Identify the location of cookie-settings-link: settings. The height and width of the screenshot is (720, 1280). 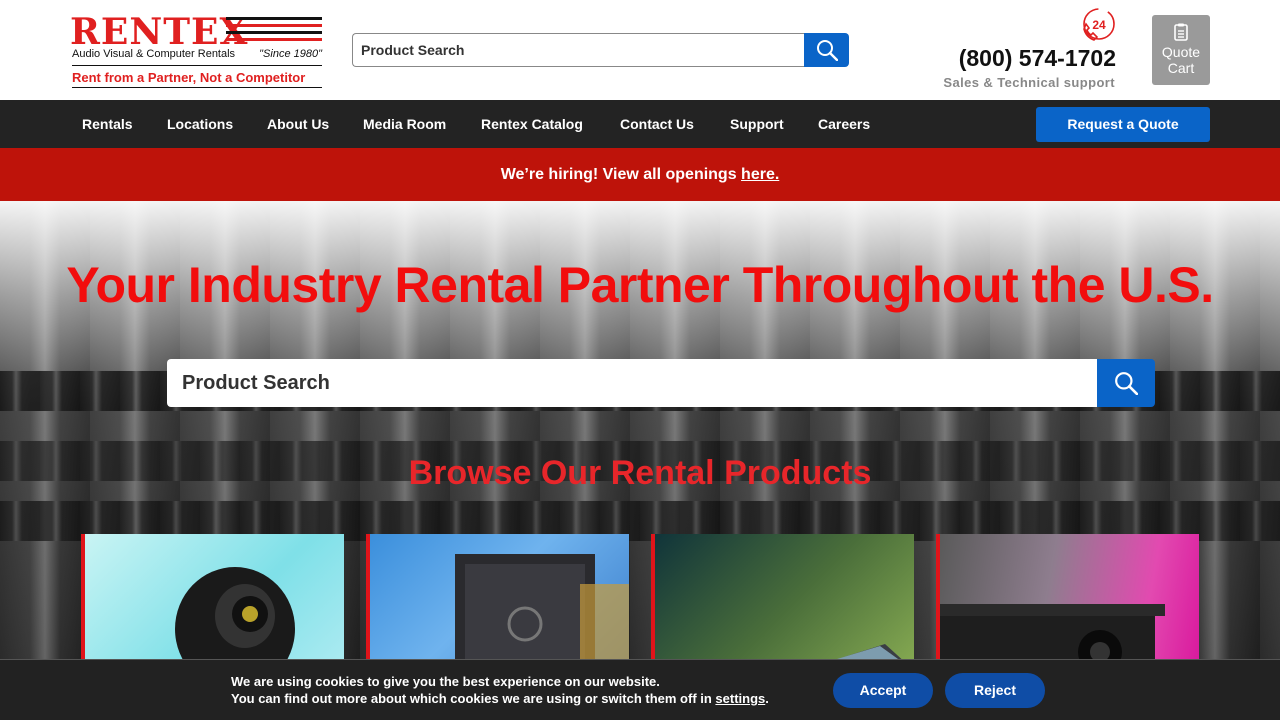
(740, 698).